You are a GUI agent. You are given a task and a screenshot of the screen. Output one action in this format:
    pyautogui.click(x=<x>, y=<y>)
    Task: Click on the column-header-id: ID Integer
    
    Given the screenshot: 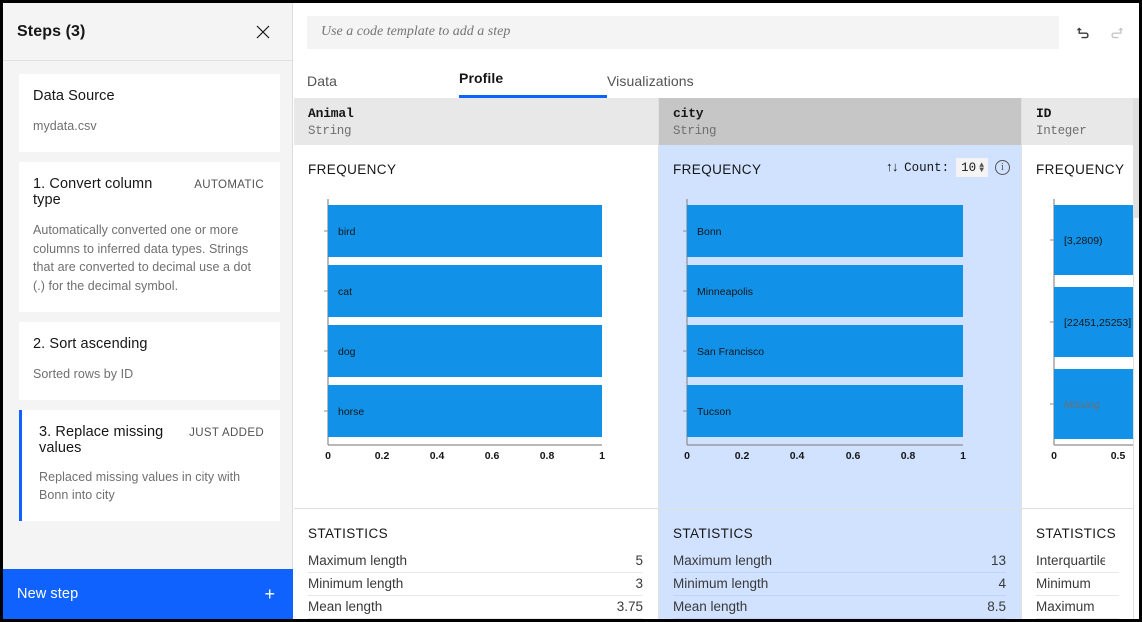 What is the action you would take?
    pyautogui.click(x=1078, y=121)
    